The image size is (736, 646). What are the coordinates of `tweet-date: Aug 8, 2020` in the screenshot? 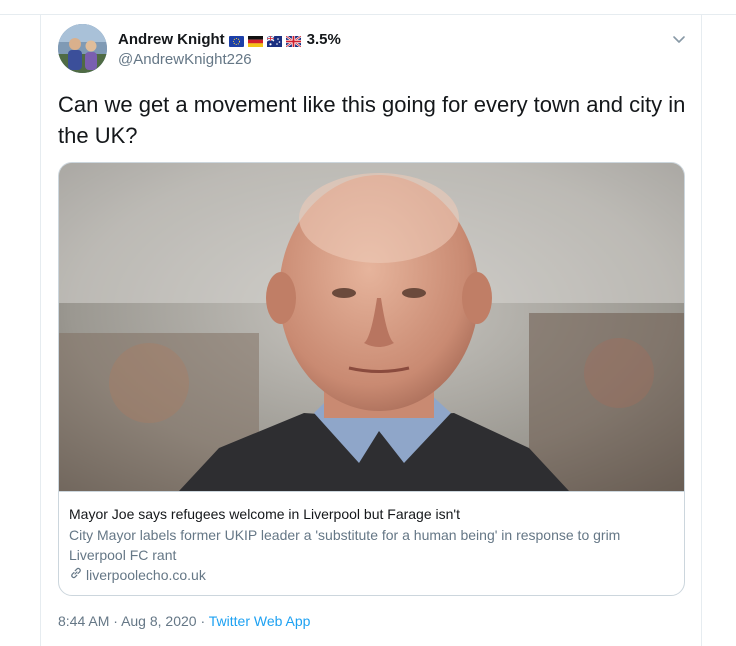 It's located at (159, 621).